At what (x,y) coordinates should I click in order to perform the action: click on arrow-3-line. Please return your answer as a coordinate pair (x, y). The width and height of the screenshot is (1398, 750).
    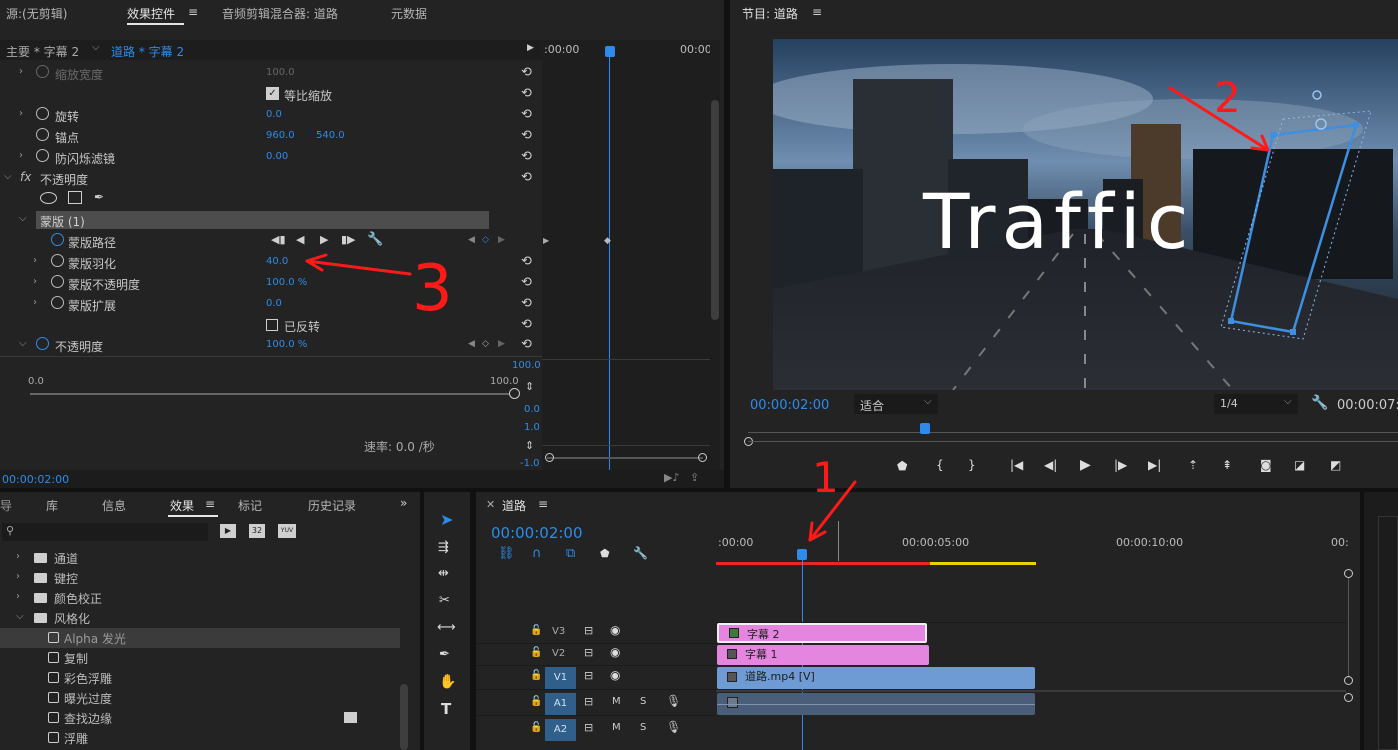
    Looking at the image, I should click on (358, 267).